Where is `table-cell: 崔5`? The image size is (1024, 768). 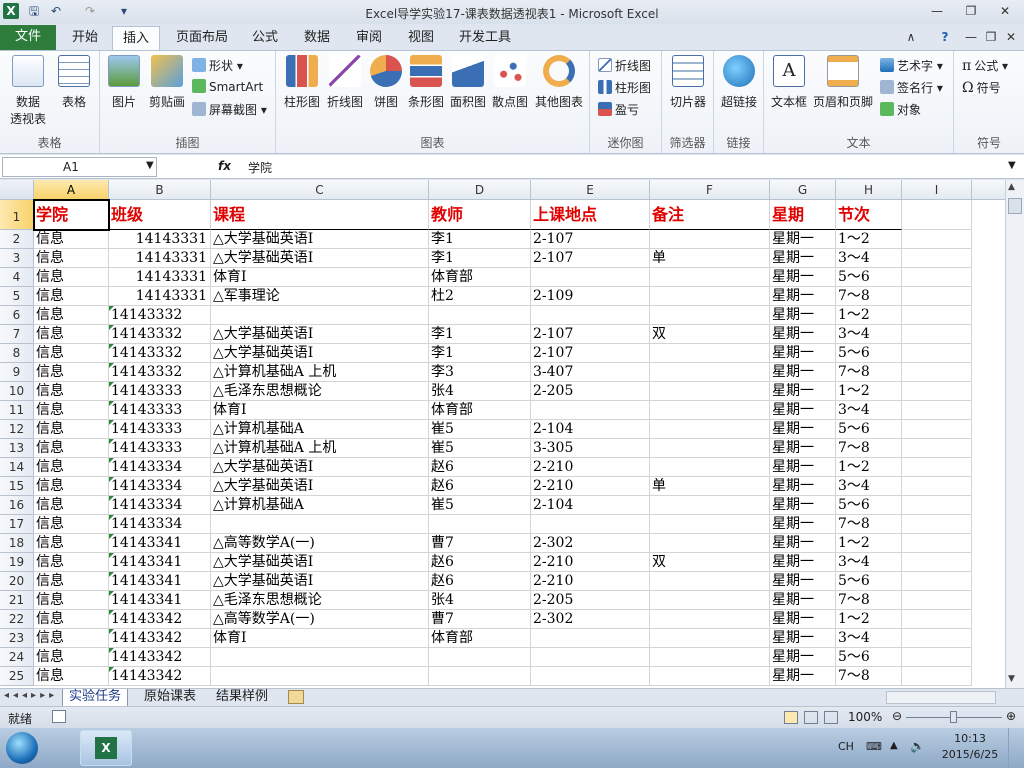 table-cell: 崔5 is located at coordinates (480, 448).